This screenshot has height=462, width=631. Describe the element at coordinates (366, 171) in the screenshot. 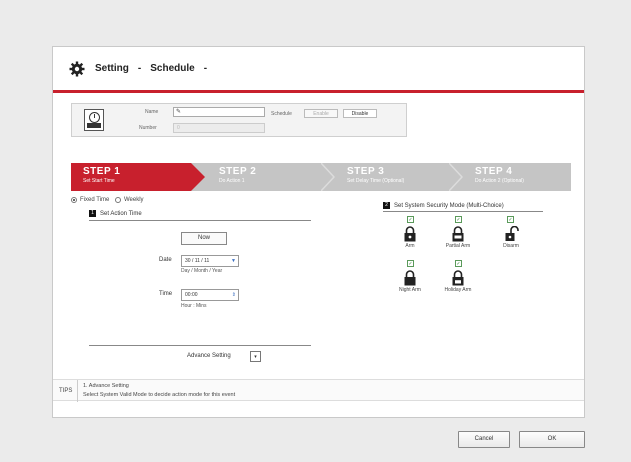

I see `step-3-heading: STEP 3` at that location.